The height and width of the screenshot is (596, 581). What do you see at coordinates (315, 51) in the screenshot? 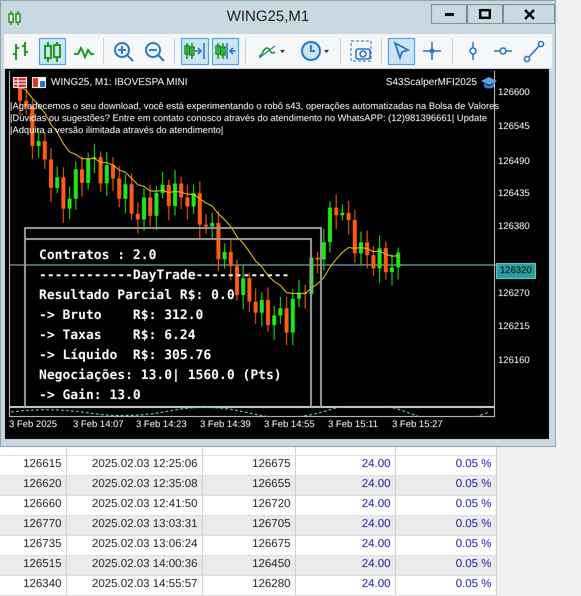
I see `clock-icon` at bounding box center [315, 51].